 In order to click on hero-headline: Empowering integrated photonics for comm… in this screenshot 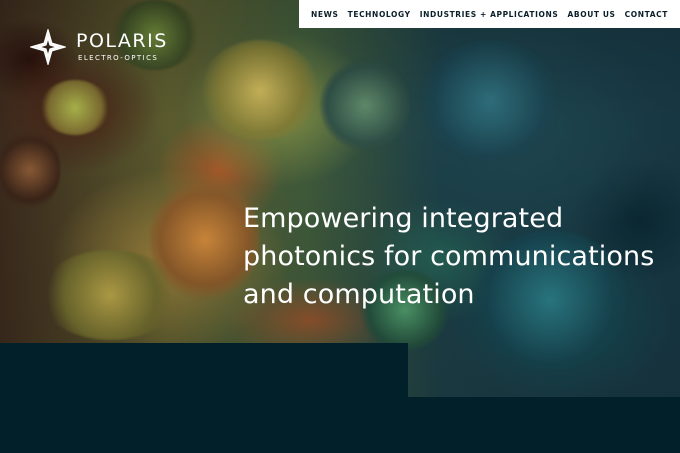, I will do `click(449, 256)`.